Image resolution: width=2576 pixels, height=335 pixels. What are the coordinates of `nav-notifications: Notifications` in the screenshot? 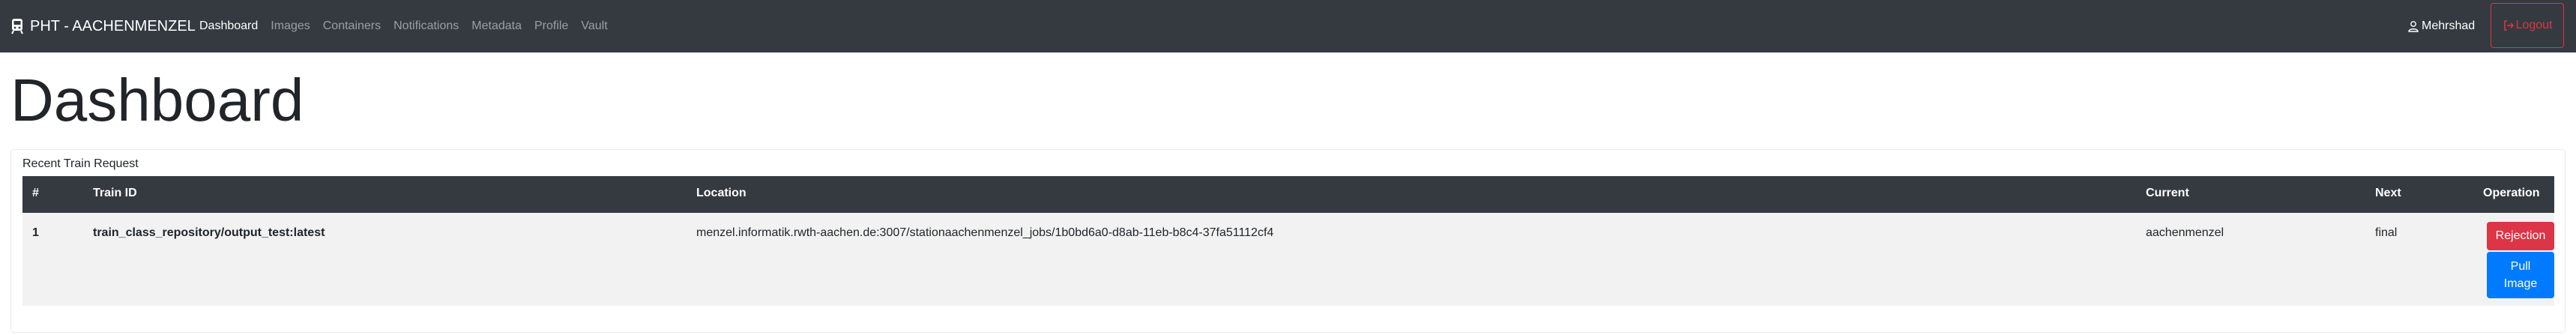 It's located at (426, 26).